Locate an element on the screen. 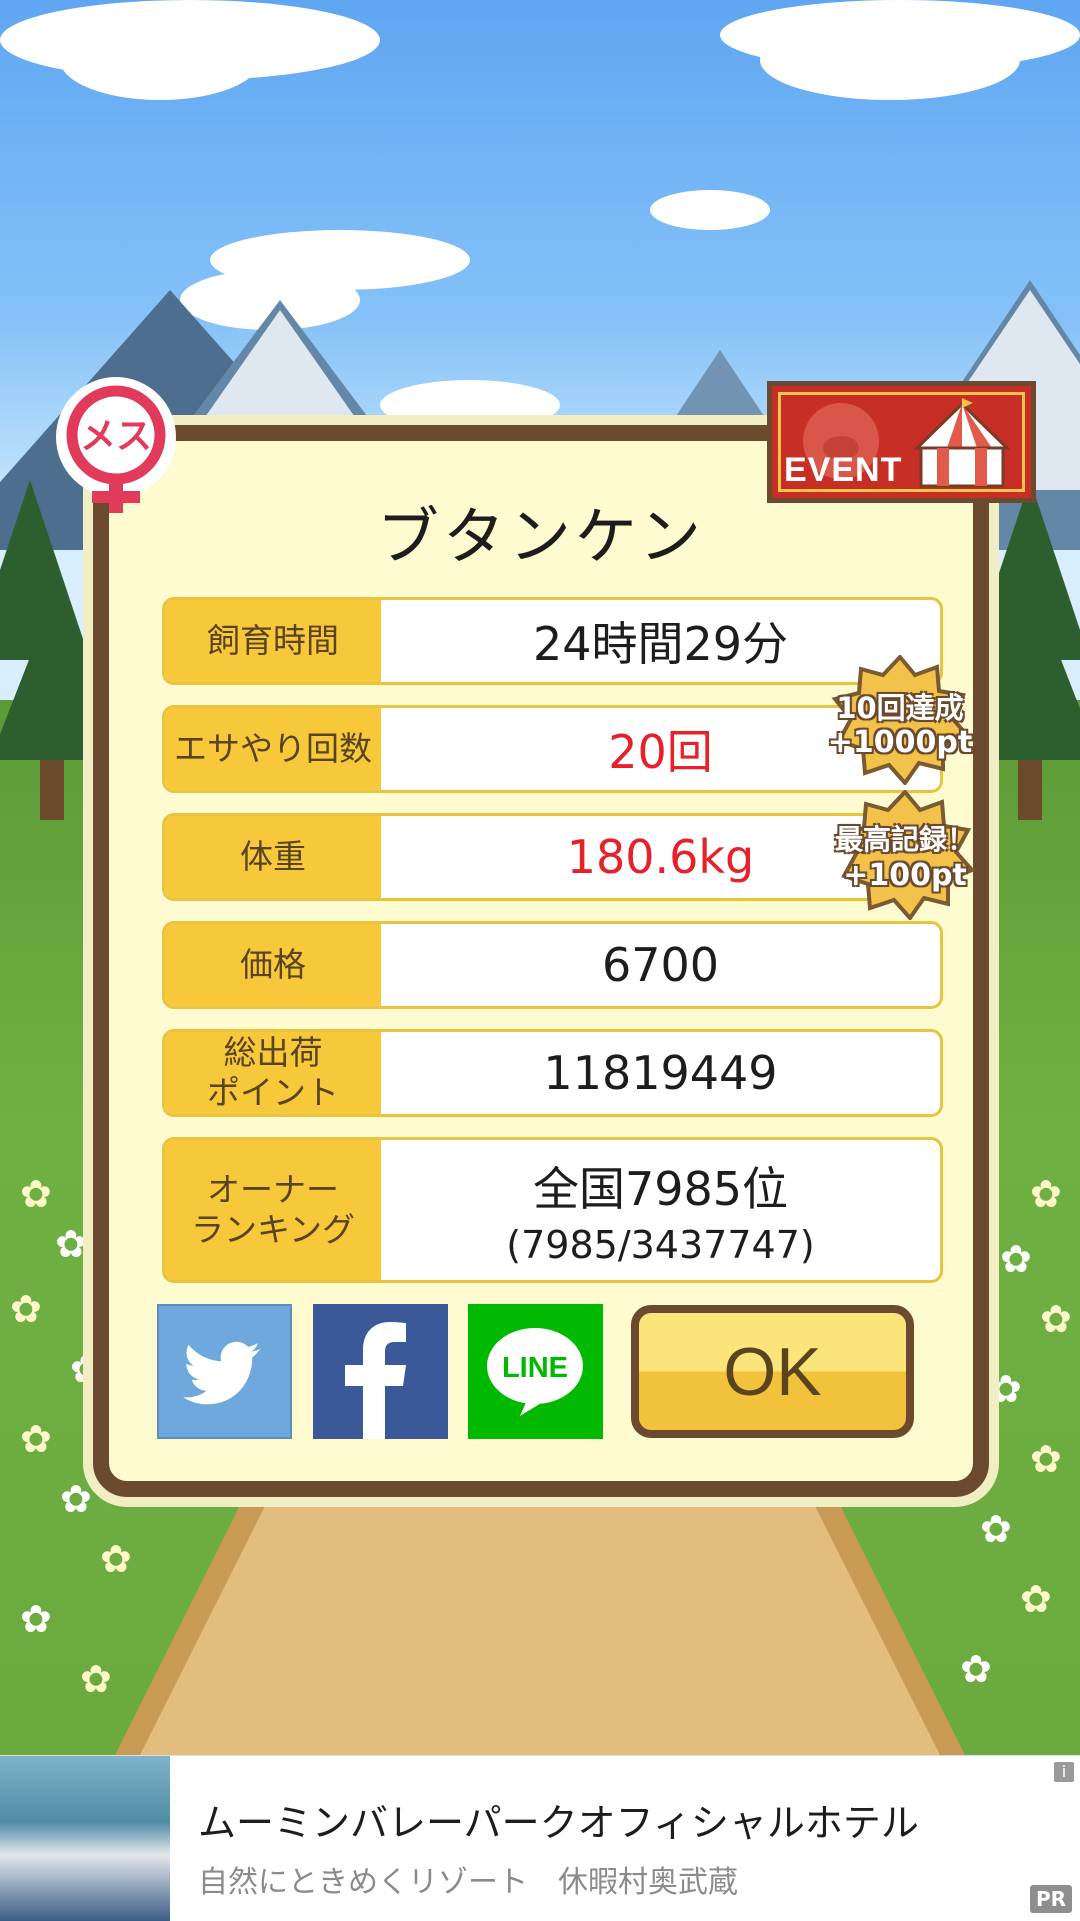 Image resolution: width=1080 pixels, height=1921 pixels. ranking-detail: (7985/3437747) is located at coordinates (660, 1245).